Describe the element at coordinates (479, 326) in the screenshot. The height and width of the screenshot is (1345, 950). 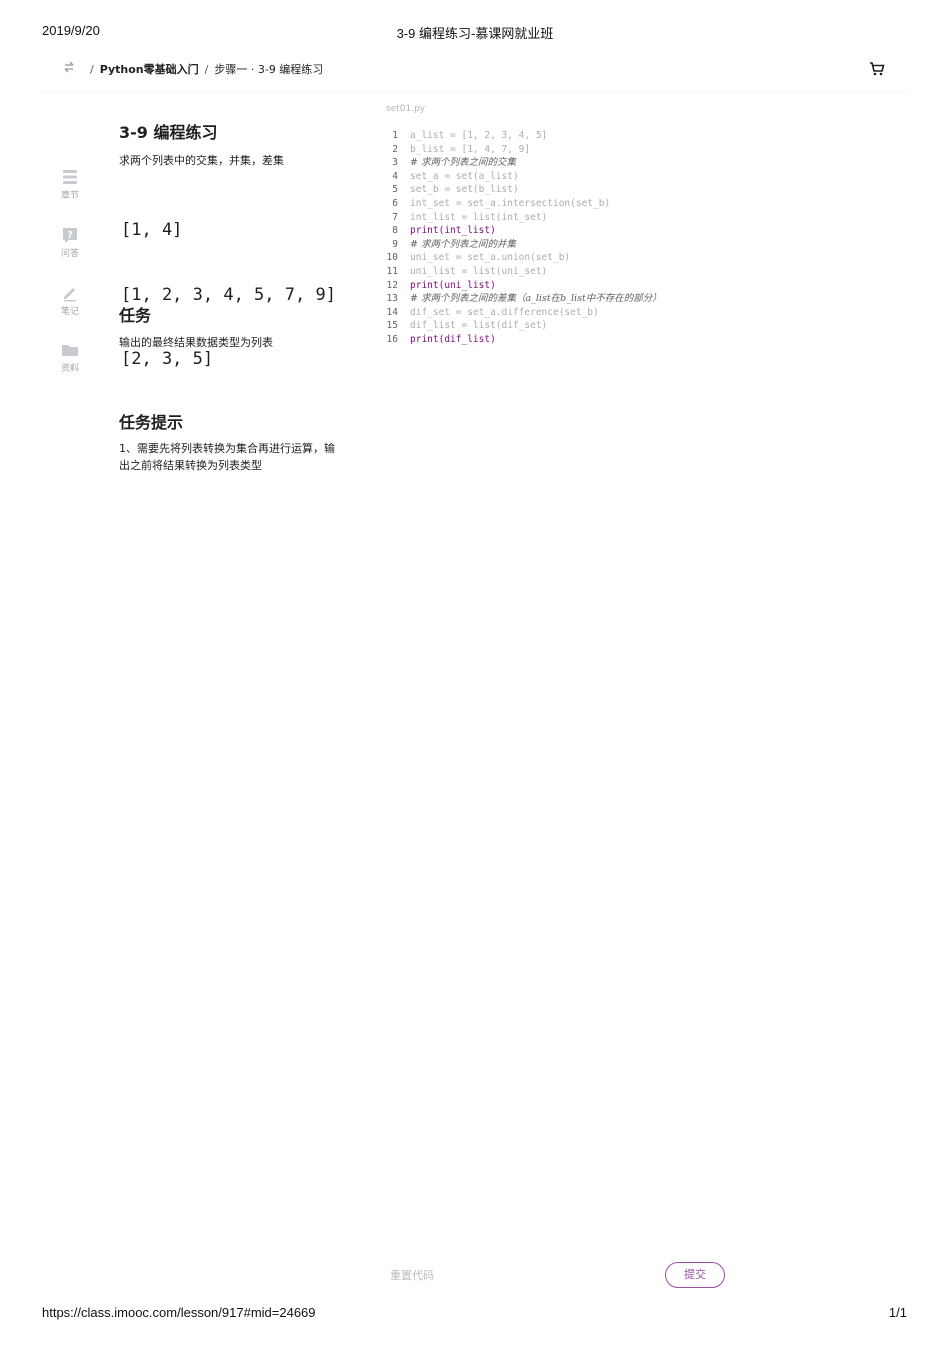
I see `code-text: dif_list = list(dif_set)` at that location.